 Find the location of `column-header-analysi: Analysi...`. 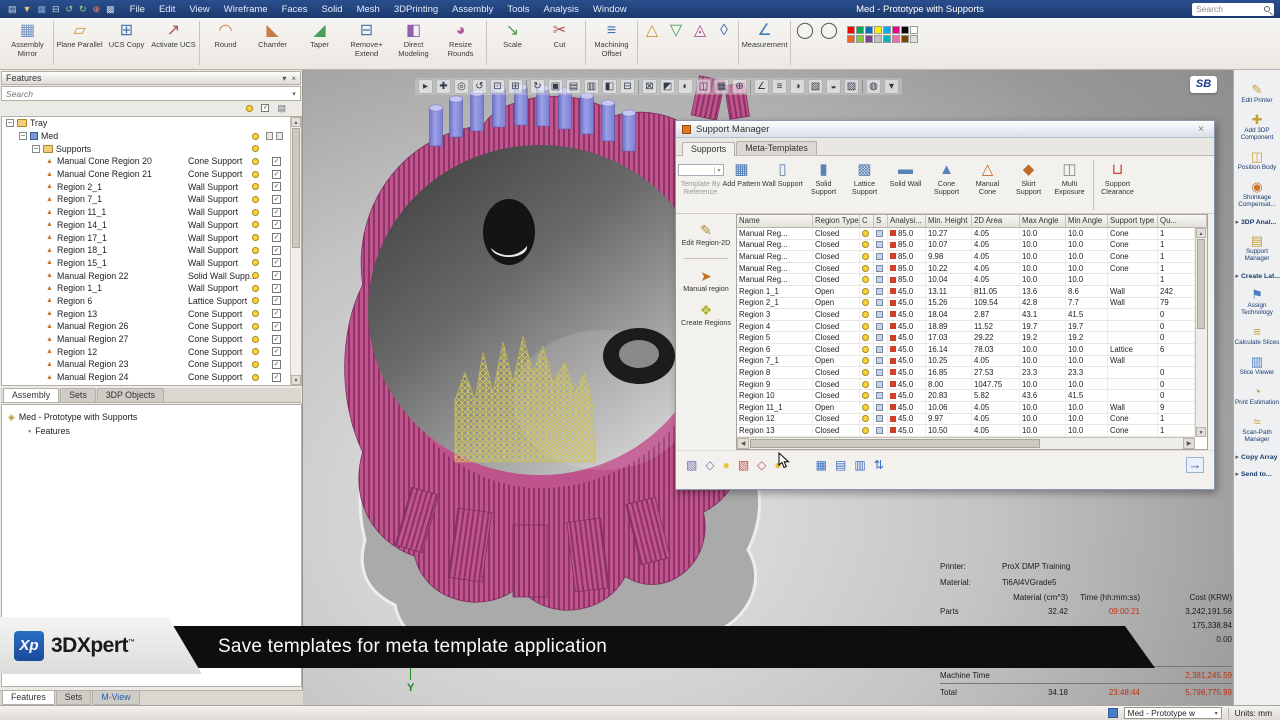

column-header-analysi: Analysi... is located at coordinates (907, 221).